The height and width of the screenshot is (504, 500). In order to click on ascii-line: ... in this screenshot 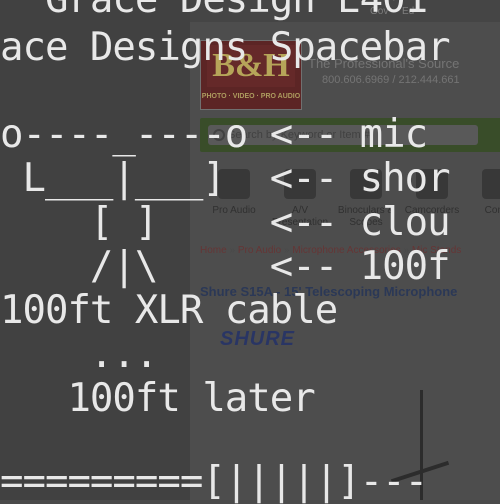, I will do `click(79, 354)`.